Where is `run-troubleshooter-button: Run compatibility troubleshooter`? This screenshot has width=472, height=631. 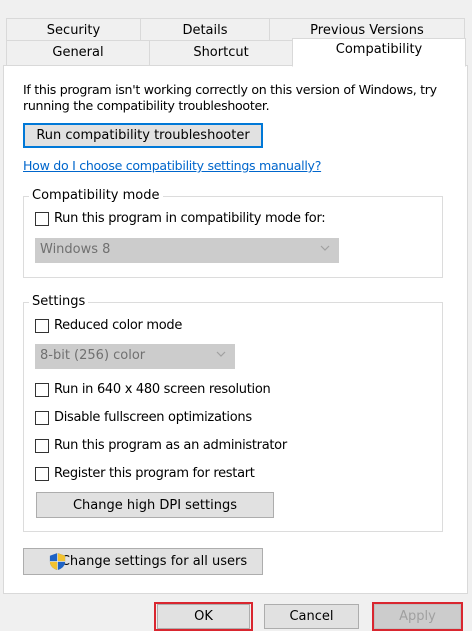
run-troubleshooter-button: Run compatibility troubleshooter is located at coordinates (143, 135).